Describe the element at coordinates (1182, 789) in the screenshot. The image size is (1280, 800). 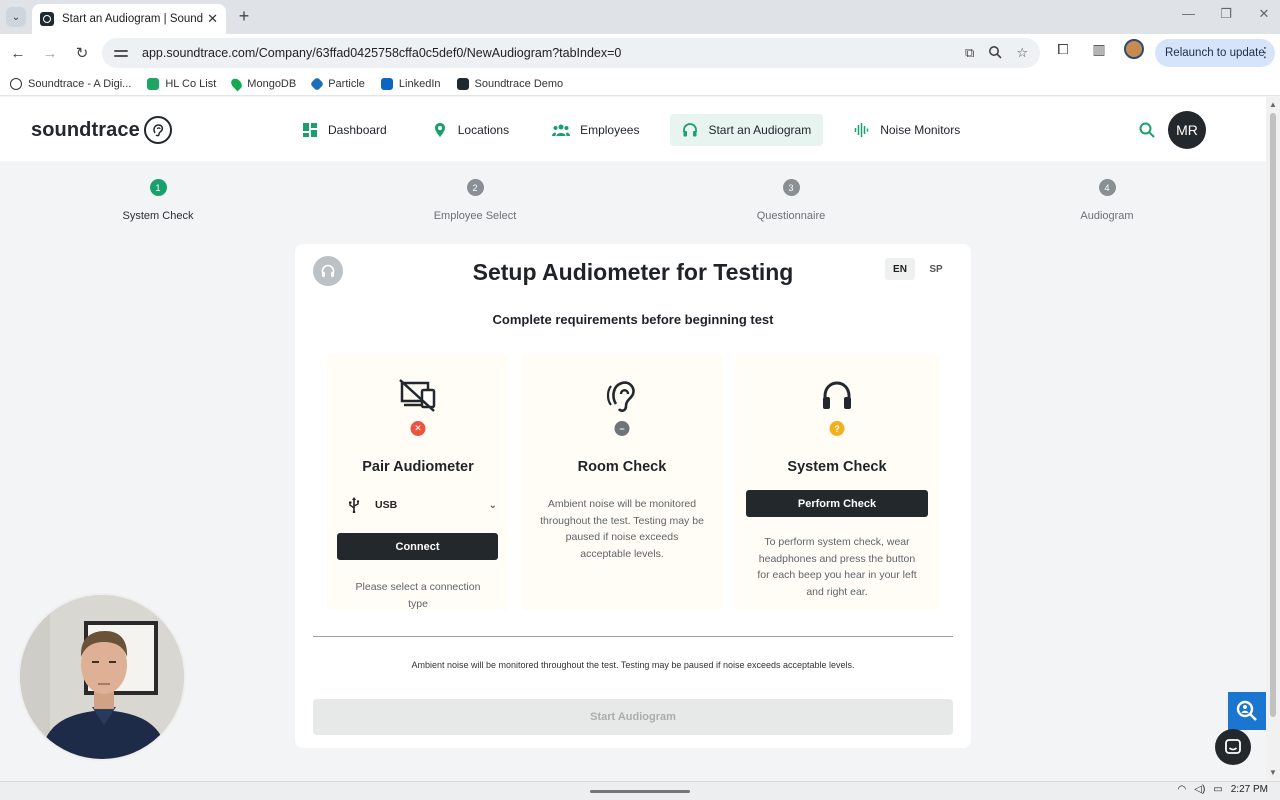
I see `wifi-icon: ◠` at that location.